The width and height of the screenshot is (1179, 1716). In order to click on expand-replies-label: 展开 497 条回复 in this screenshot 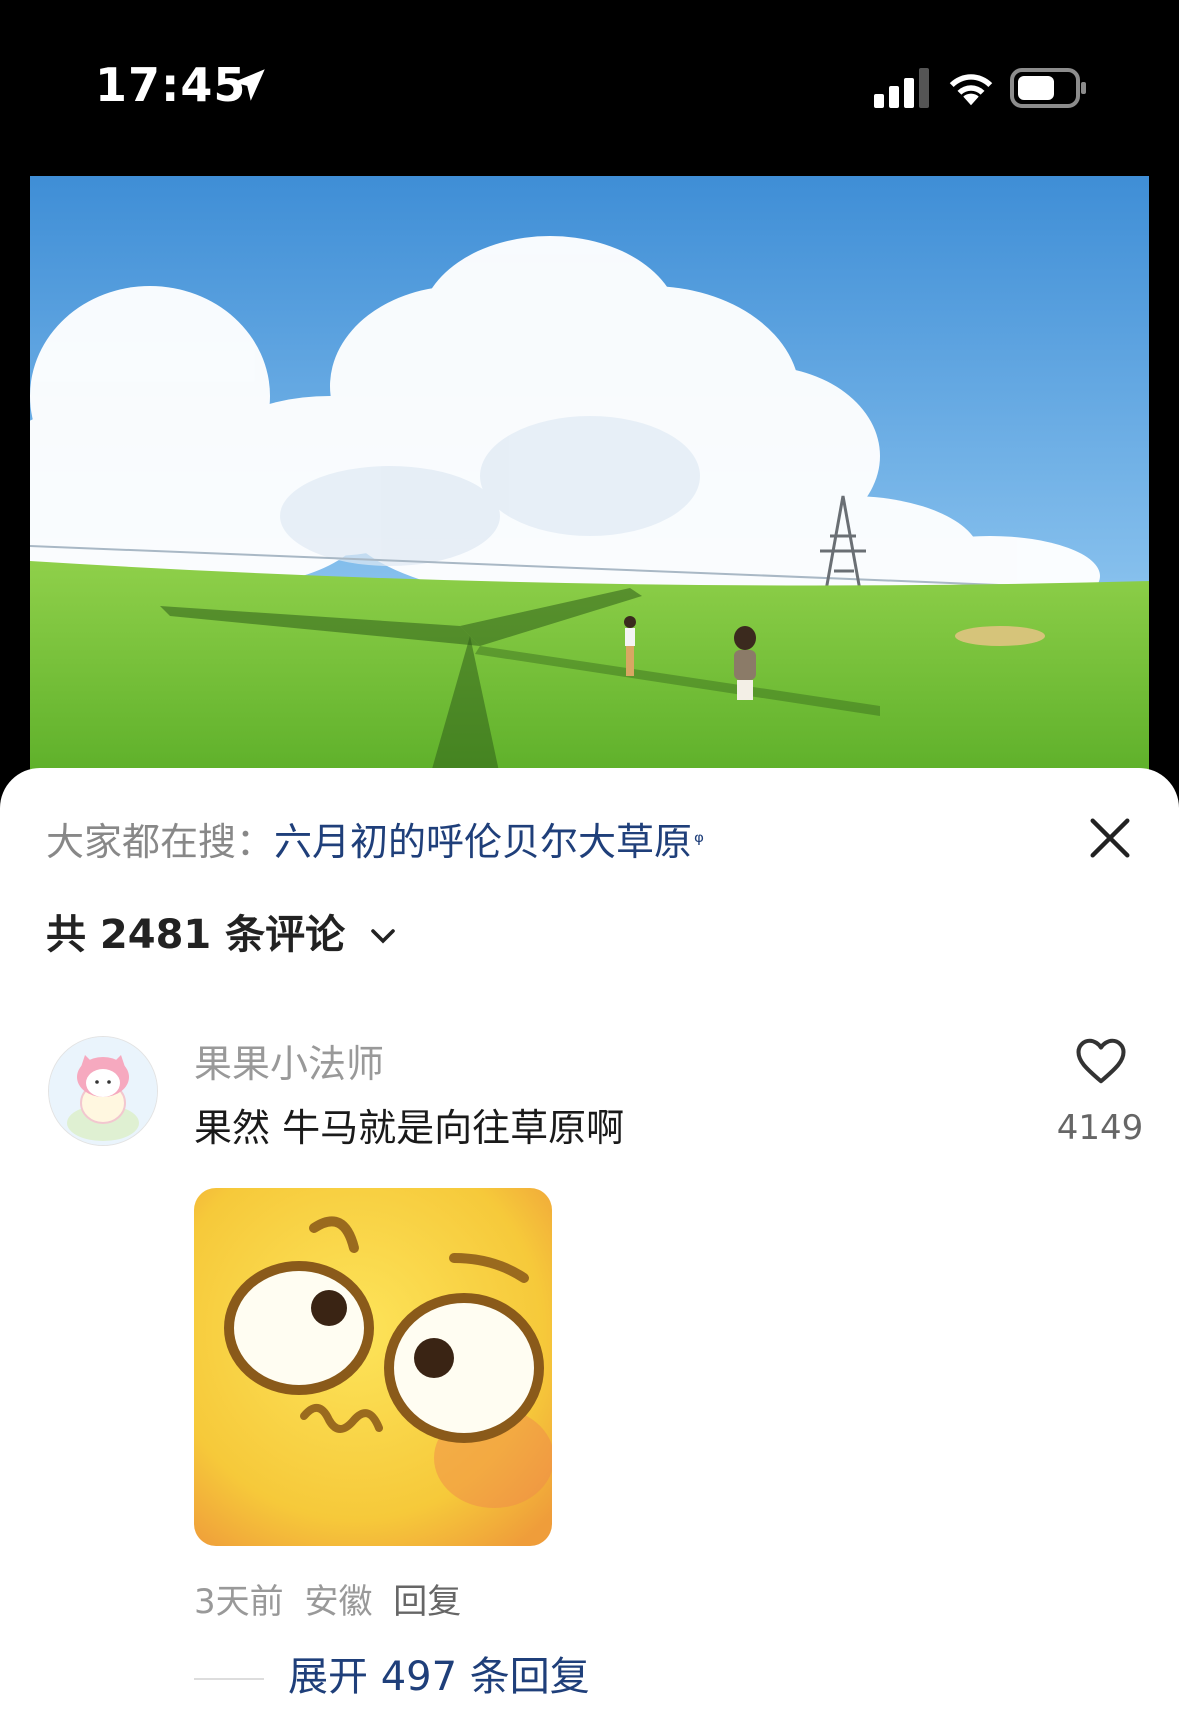, I will do `click(439, 1677)`.